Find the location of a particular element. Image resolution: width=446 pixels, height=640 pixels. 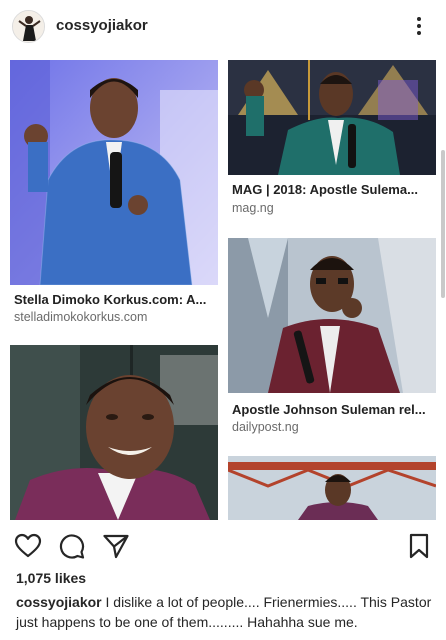

comment-icon is located at coordinates (72, 546).